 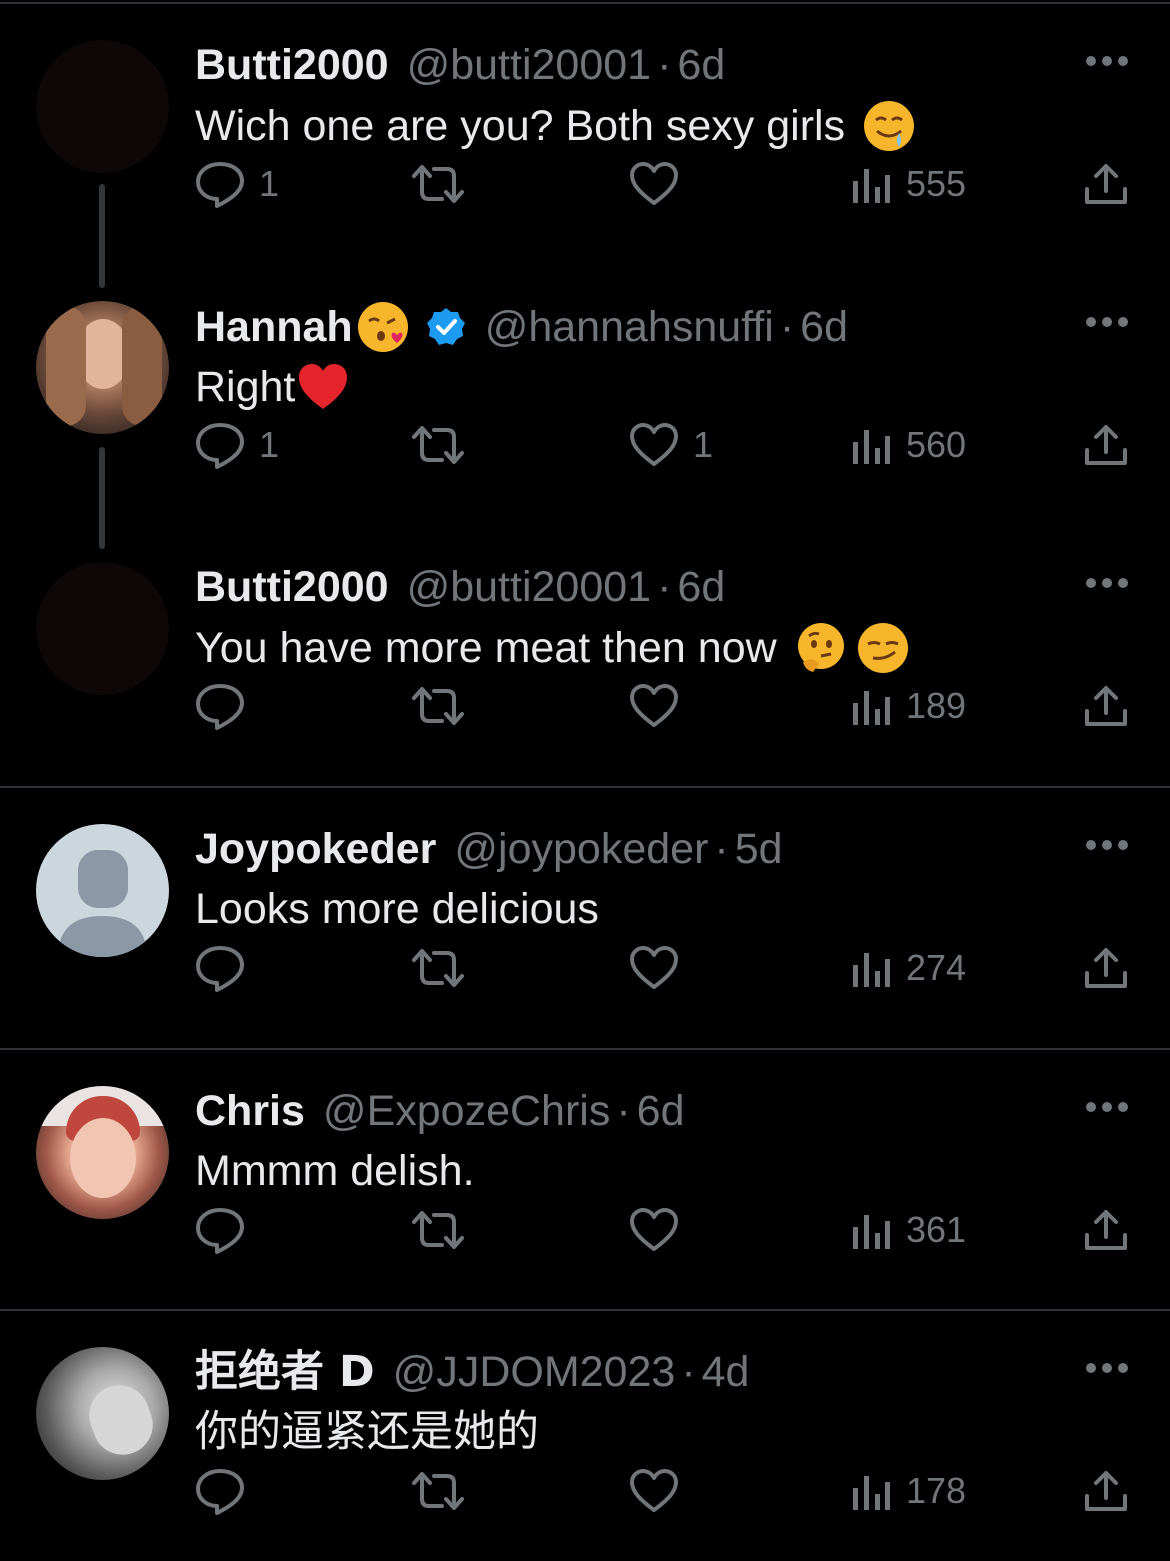 What do you see at coordinates (466, 1111) in the screenshot?
I see `user-handle: @ExpozeChris` at bounding box center [466, 1111].